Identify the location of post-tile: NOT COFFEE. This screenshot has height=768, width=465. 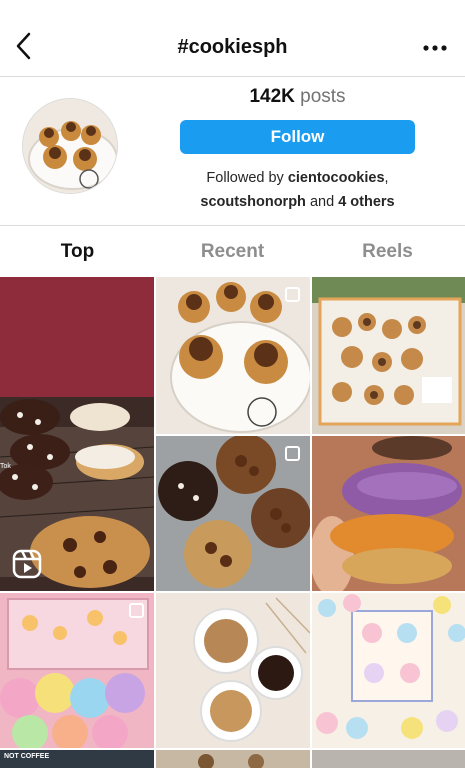
(77, 759).